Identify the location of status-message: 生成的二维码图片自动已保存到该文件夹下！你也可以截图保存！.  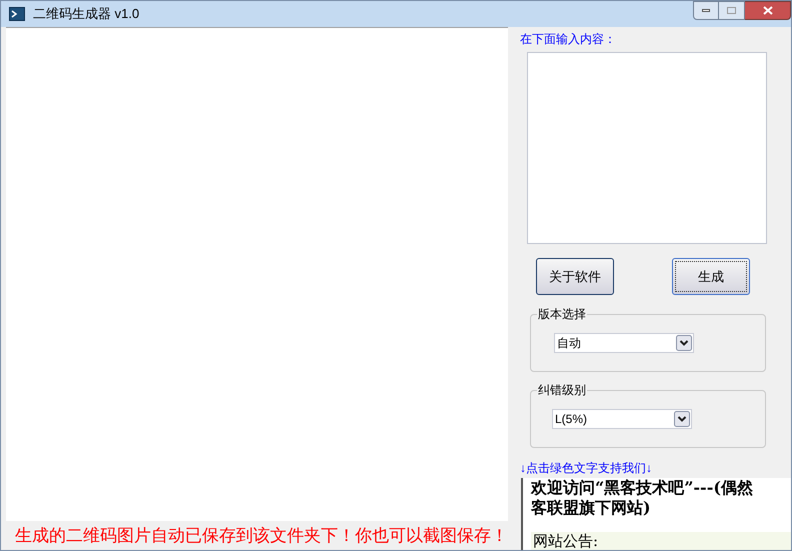
(261, 535).